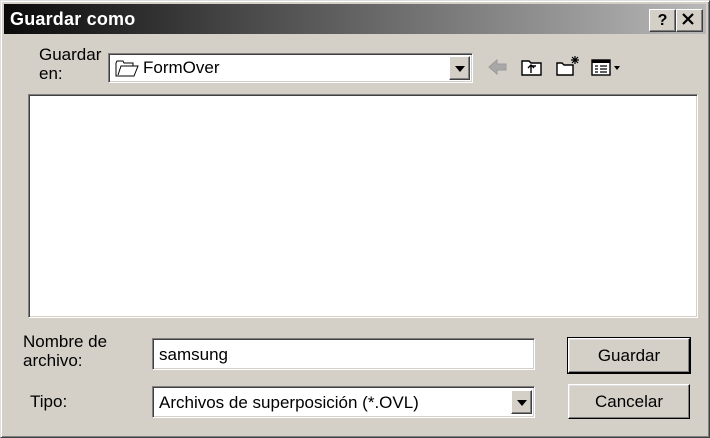 This screenshot has width=710, height=438. Describe the element at coordinates (568, 67) in the screenshot. I see `new-folder-icon` at that location.